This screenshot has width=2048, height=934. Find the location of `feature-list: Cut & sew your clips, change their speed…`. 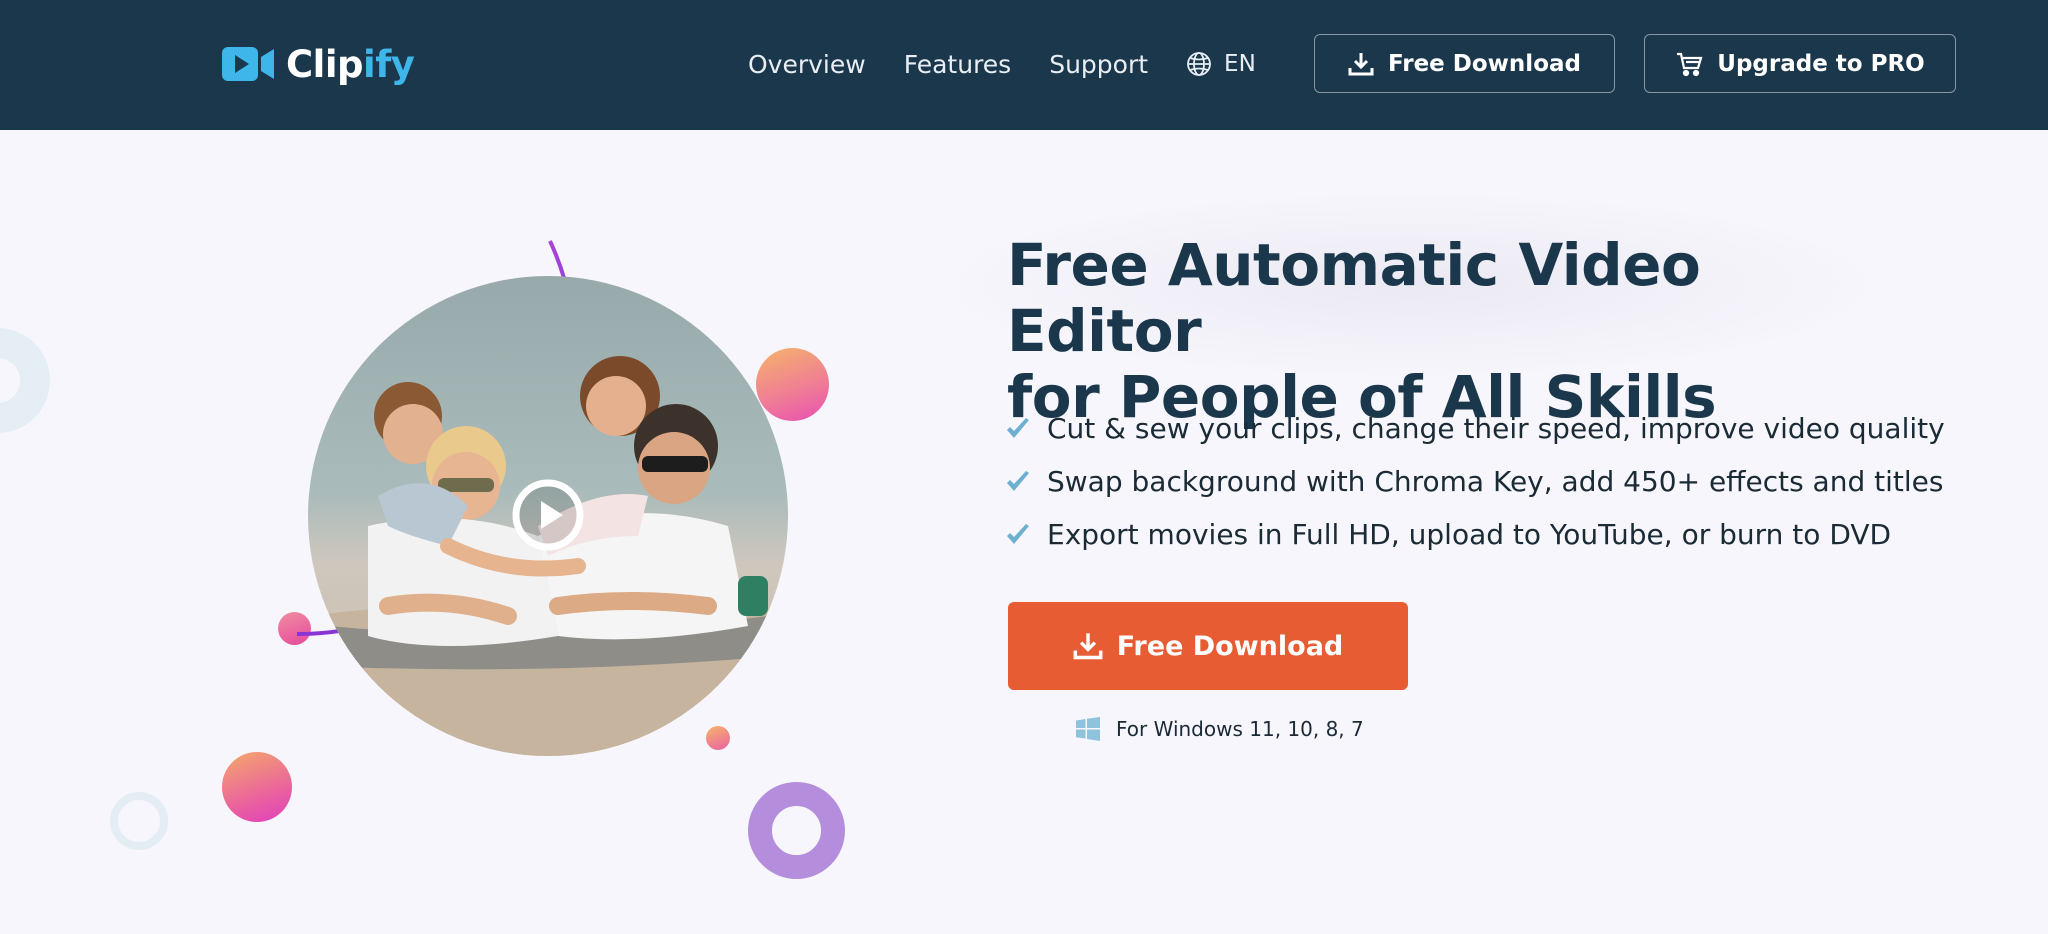

feature-list: Cut & sew your clips, change their speed… is located at coordinates (1475, 481).